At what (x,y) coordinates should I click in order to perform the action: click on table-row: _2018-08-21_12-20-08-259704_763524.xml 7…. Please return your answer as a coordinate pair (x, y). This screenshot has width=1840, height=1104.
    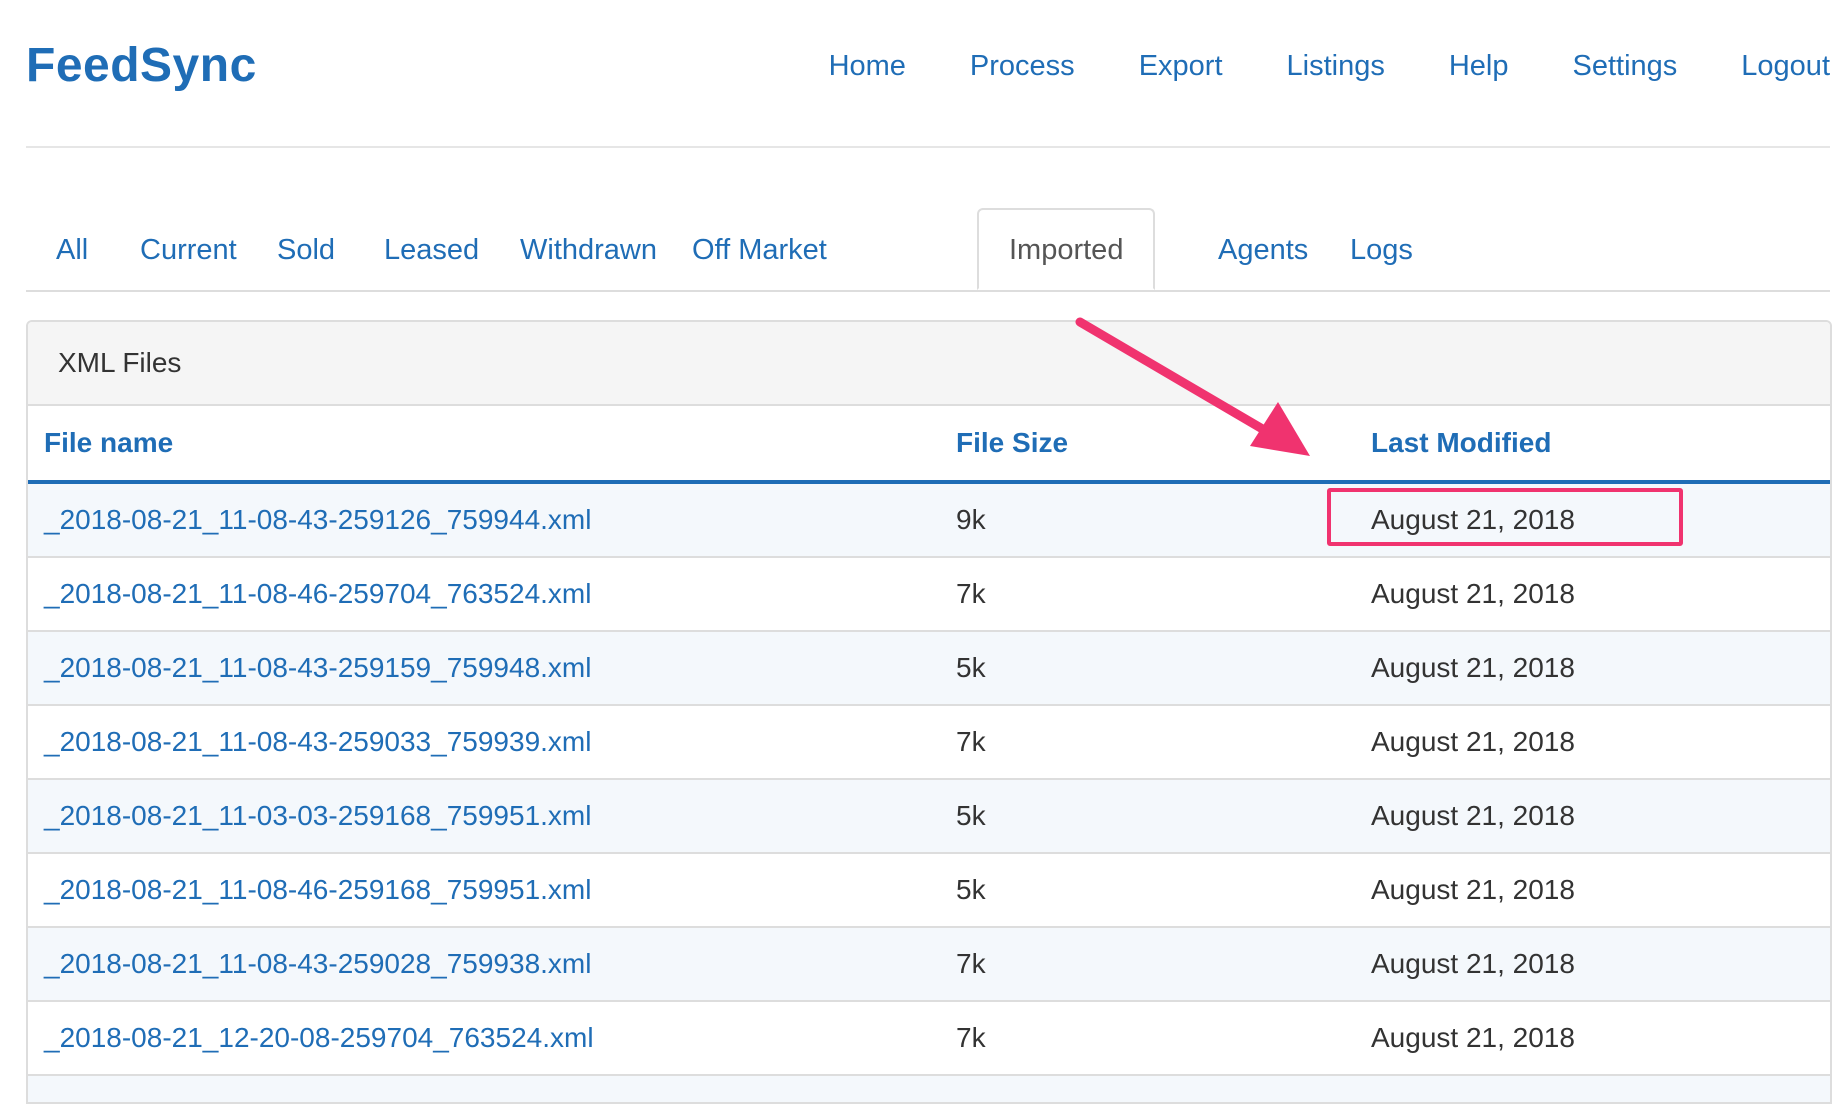
    Looking at the image, I should click on (929, 1038).